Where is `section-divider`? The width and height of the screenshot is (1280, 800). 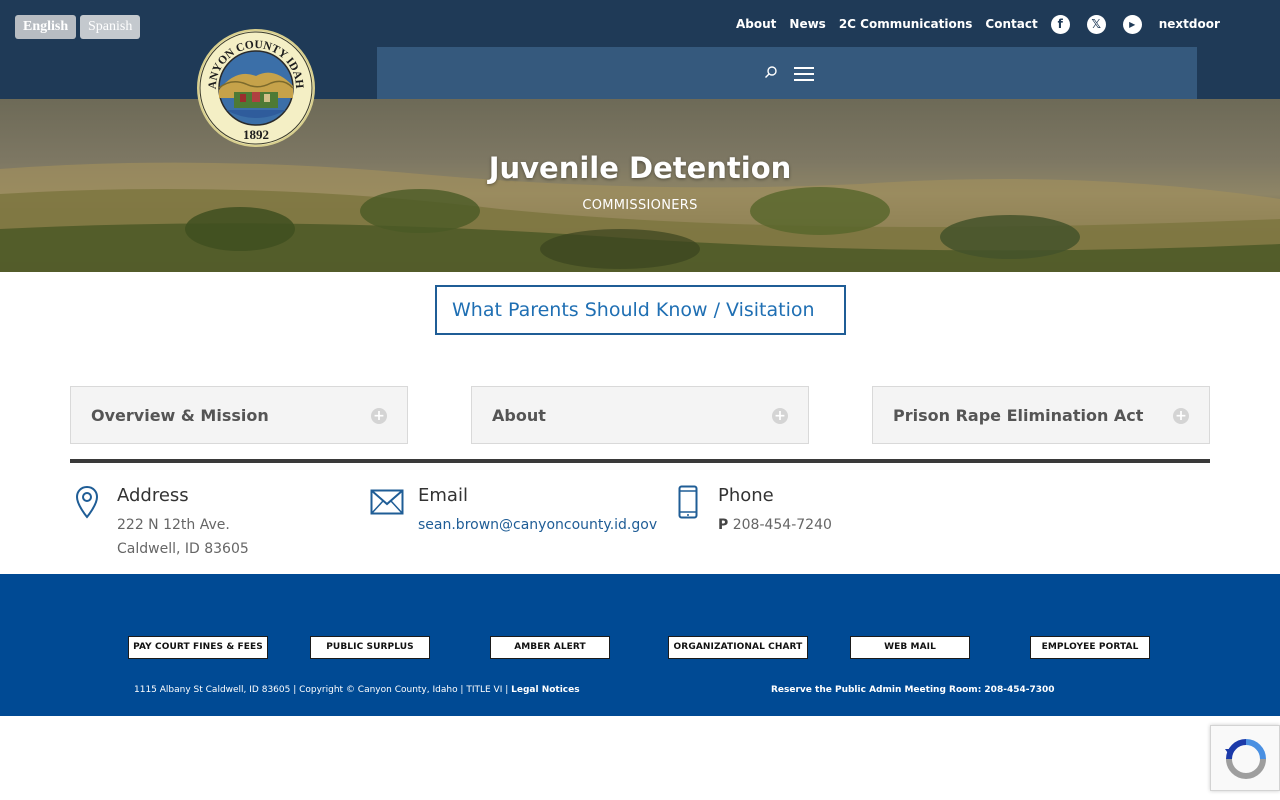 section-divider is located at coordinates (640, 461).